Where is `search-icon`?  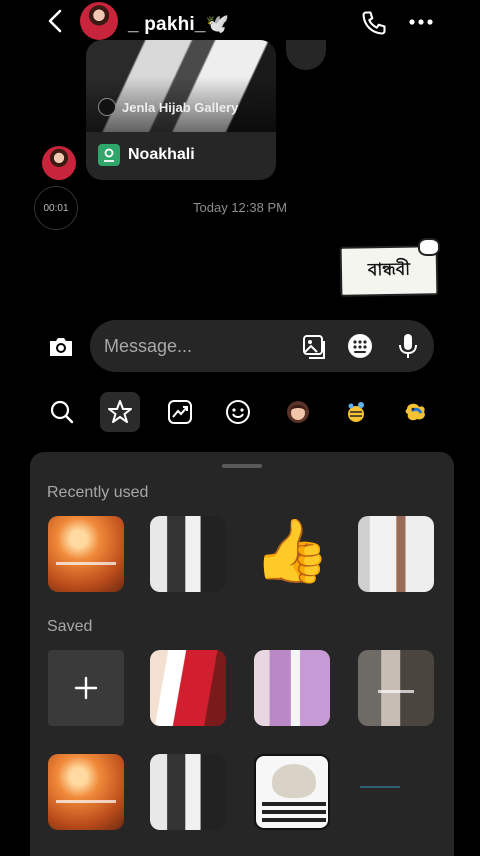
search-icon is located at coordinates (62, 412).